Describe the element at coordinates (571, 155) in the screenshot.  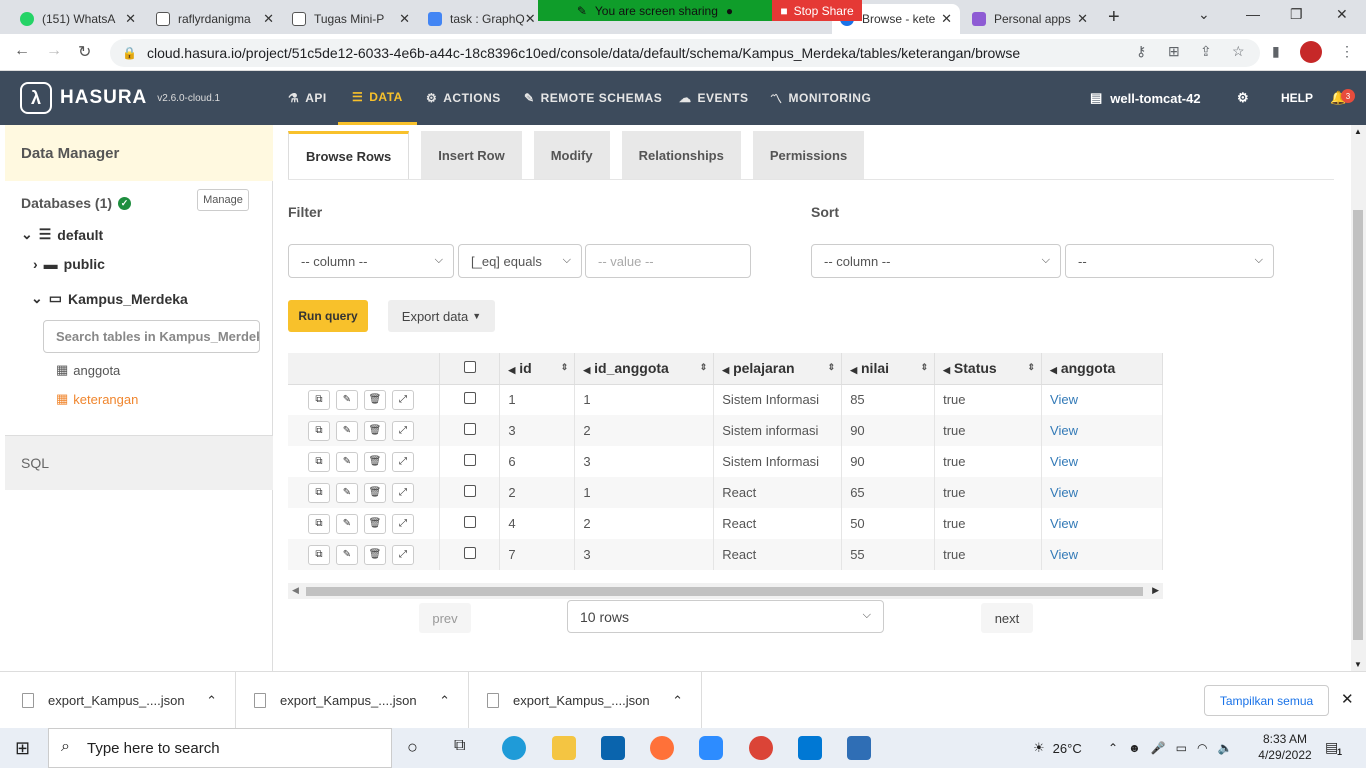
I see `tab-modify: Modify` at that location.